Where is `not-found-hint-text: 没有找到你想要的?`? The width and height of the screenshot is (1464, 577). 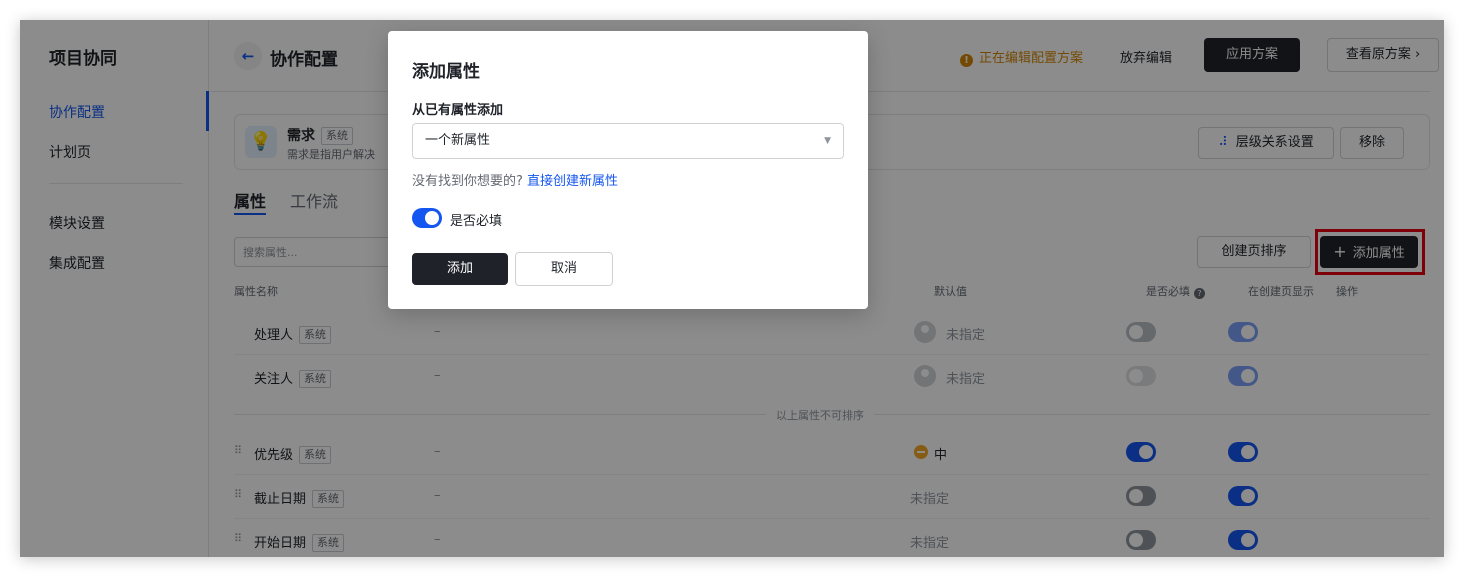
not-found-hint-text: 没有找到你想要的? is located at coordinates (467, 181).